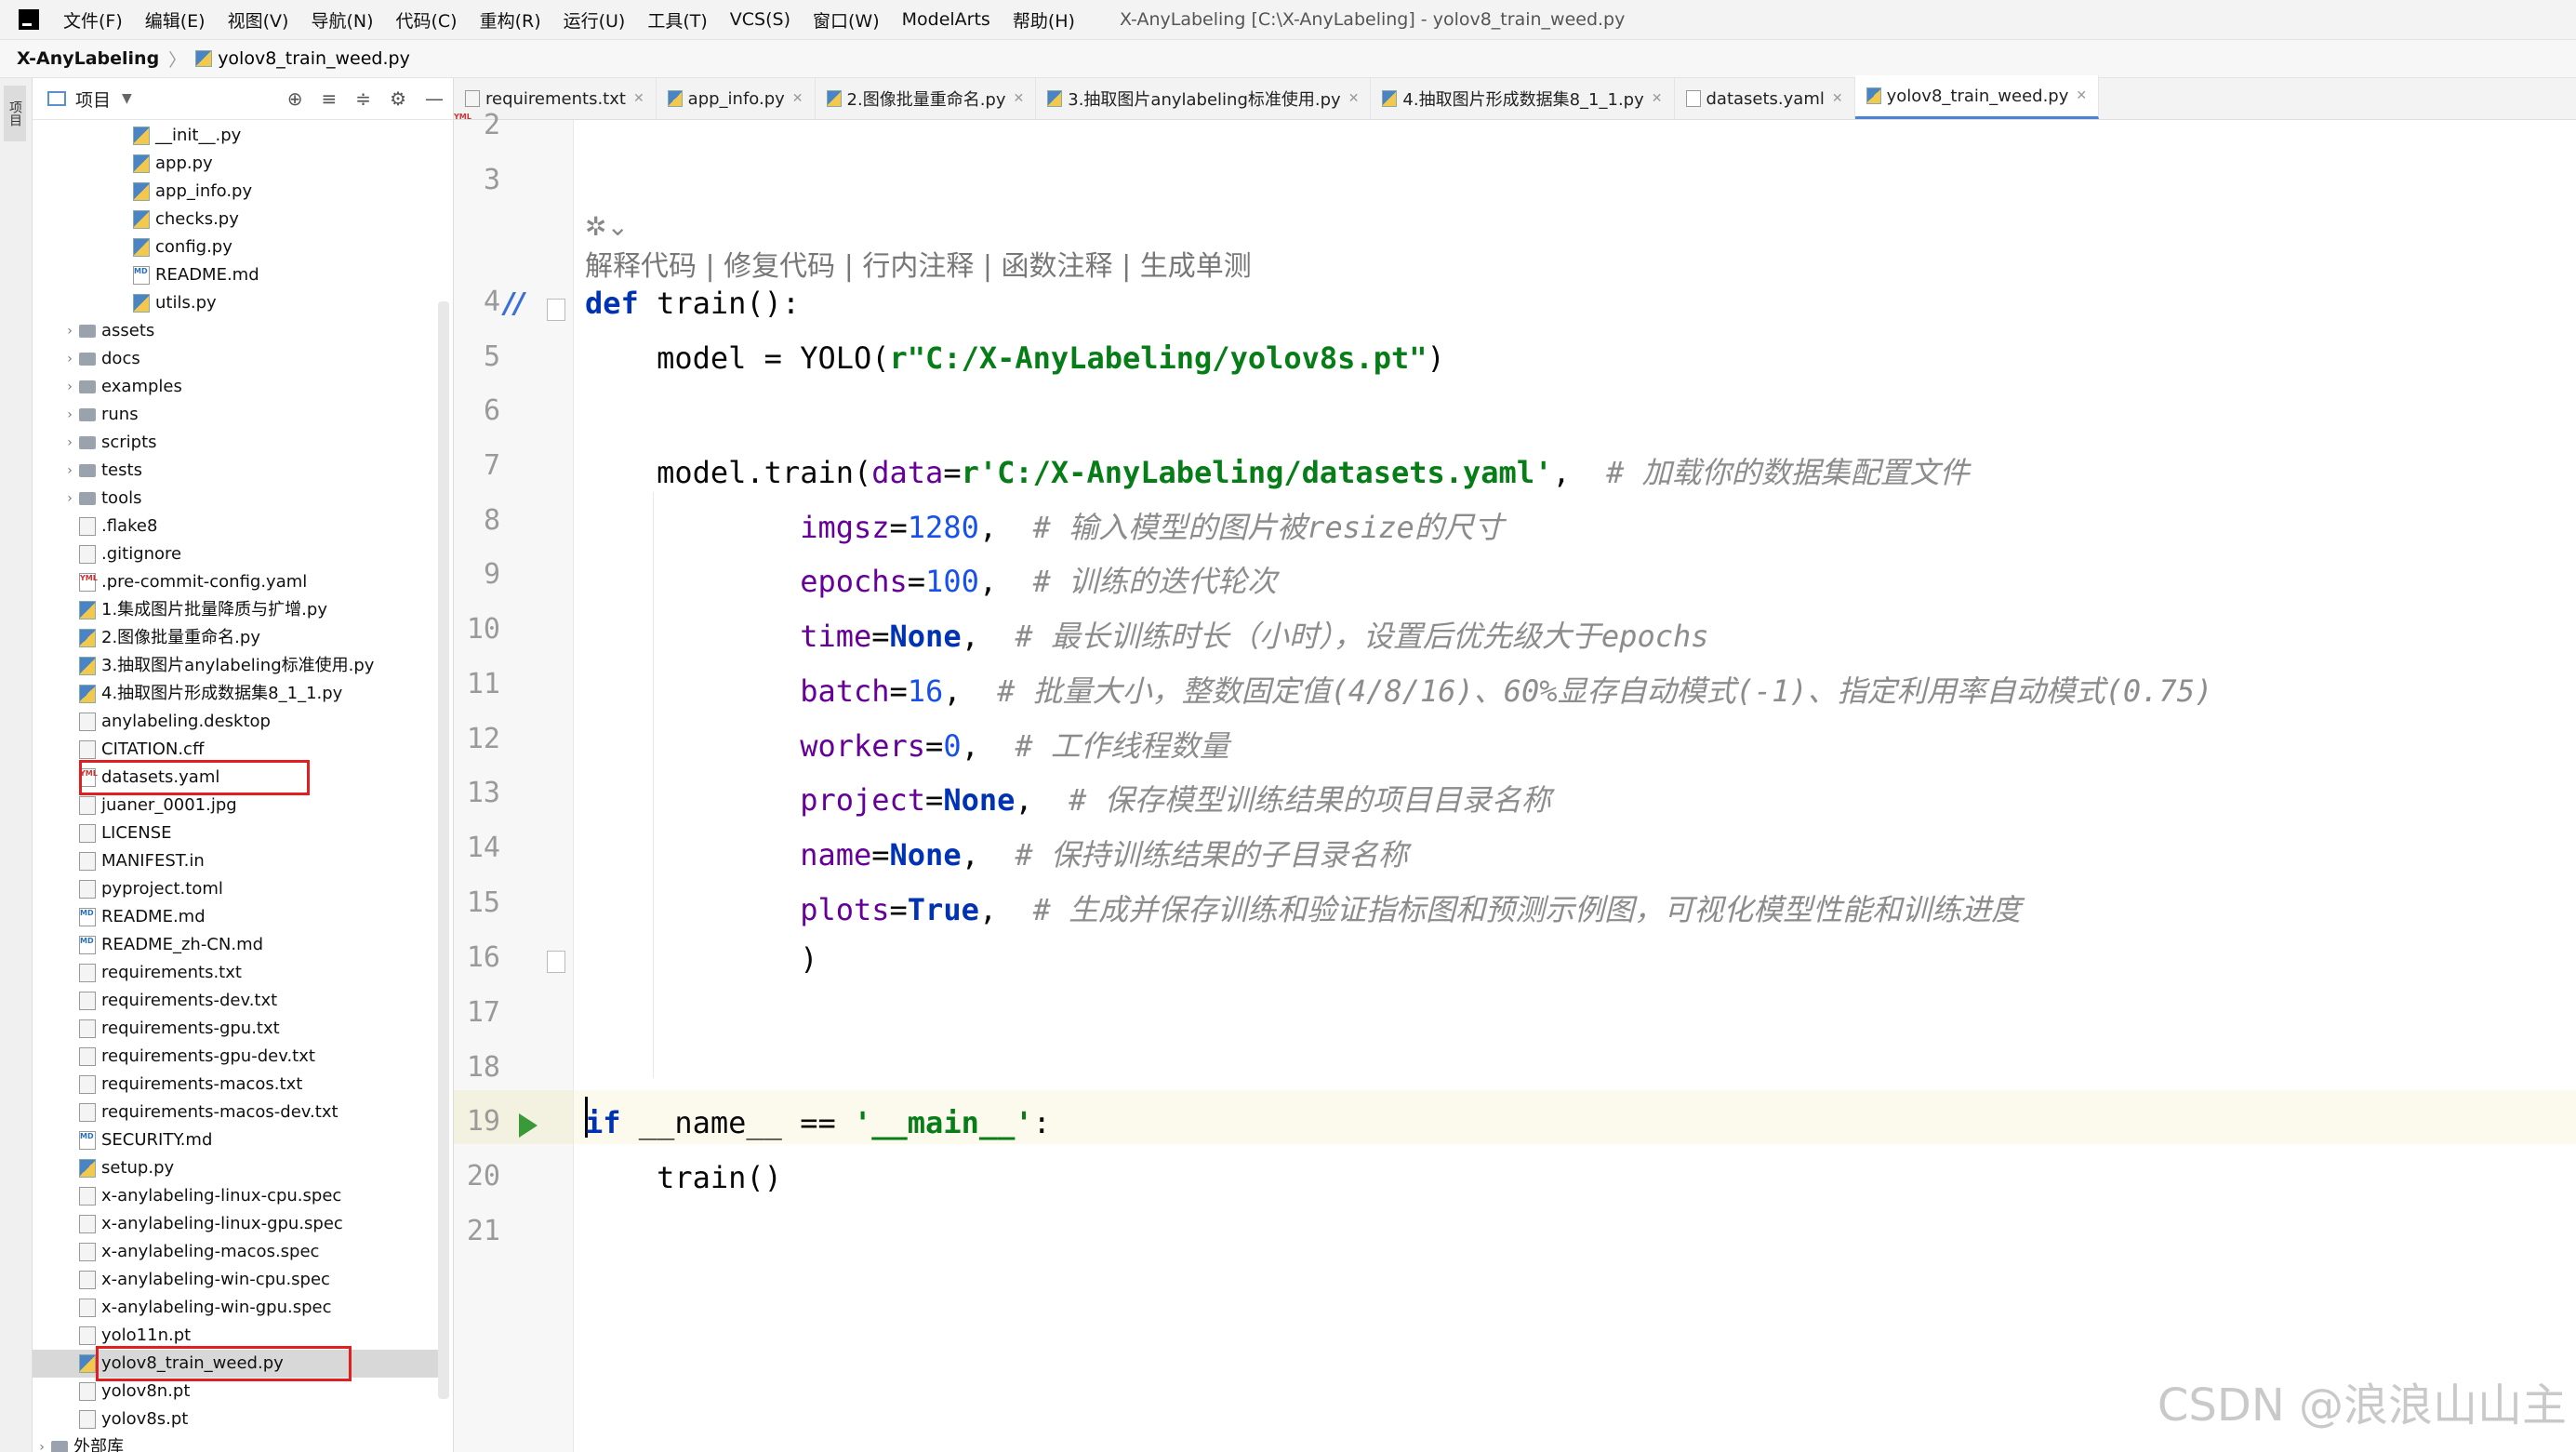  What do you see at coordinates (477, 1121) in the screenshot?
I see `line-number: 19` at bounding box center [477, 1121].